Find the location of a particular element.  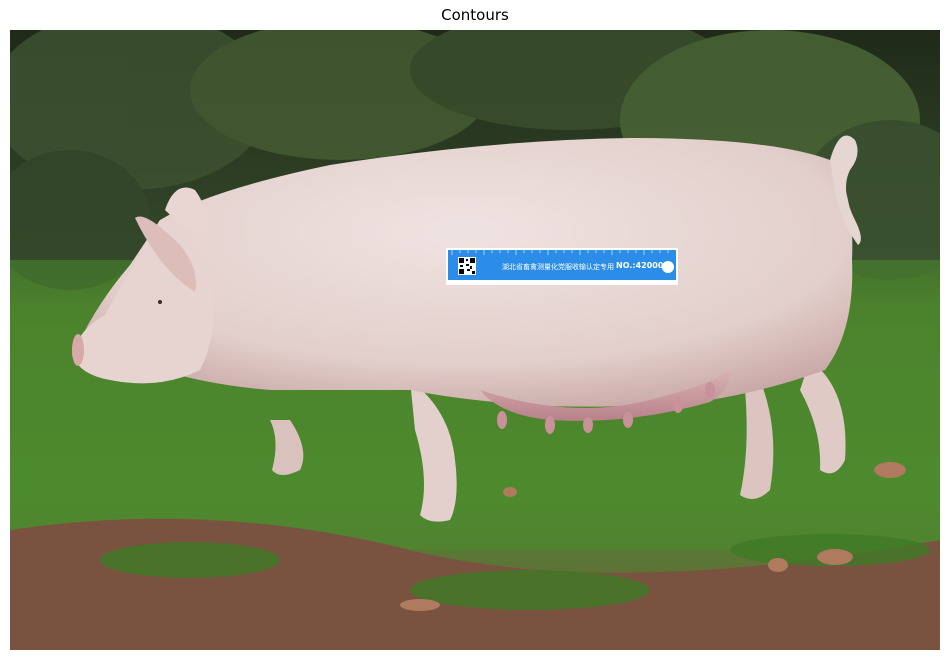

figure-title: Contours is located at coordinates (475, 15).